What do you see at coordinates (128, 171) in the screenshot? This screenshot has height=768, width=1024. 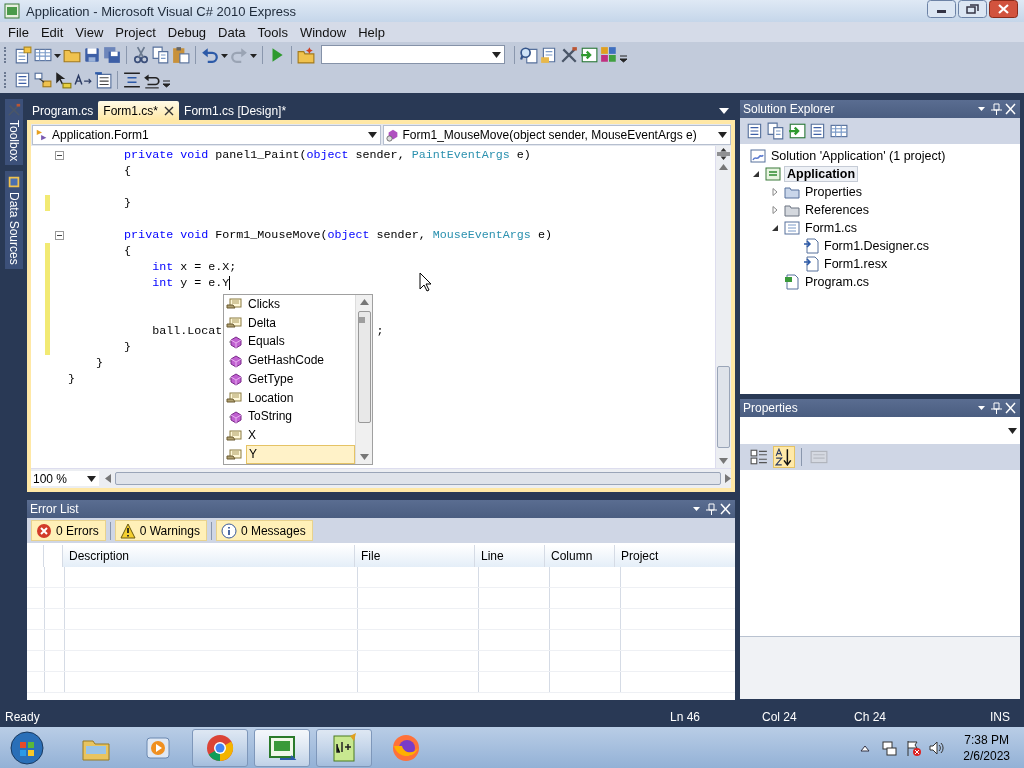 I see `code-text: {` at bounding box center [128, 171].